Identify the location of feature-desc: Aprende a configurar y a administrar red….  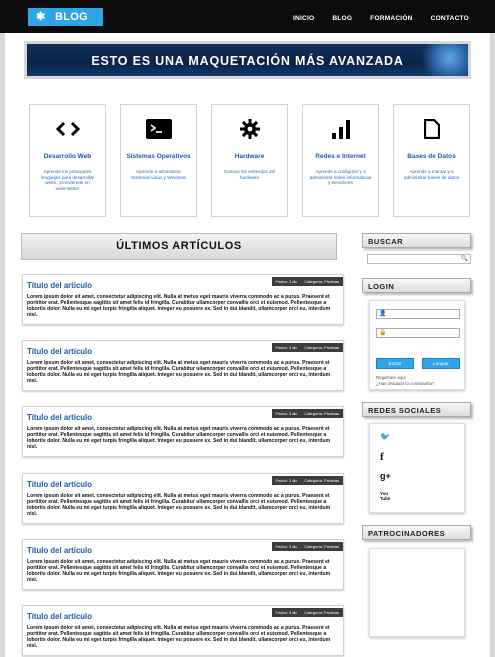
(340, 177).